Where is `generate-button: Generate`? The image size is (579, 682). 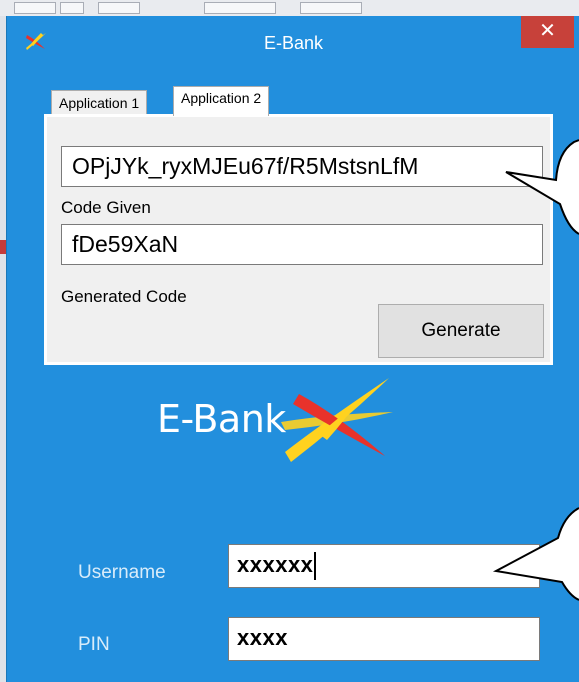 generate-button: Generate is located at coordinates (461, 331).